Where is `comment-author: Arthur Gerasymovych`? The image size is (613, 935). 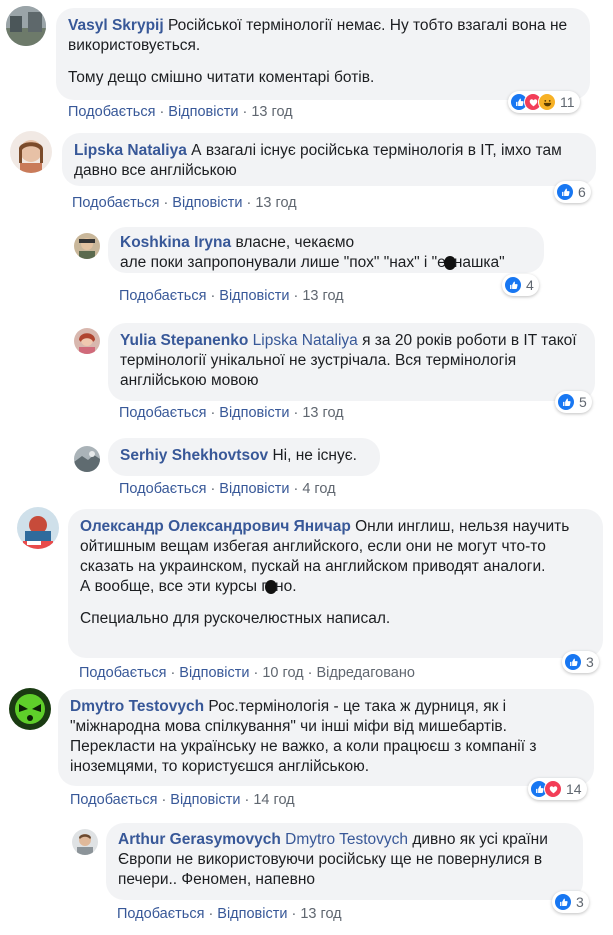
comment-author: Arthur Gerasymovych is located at coordinates (199, 839).